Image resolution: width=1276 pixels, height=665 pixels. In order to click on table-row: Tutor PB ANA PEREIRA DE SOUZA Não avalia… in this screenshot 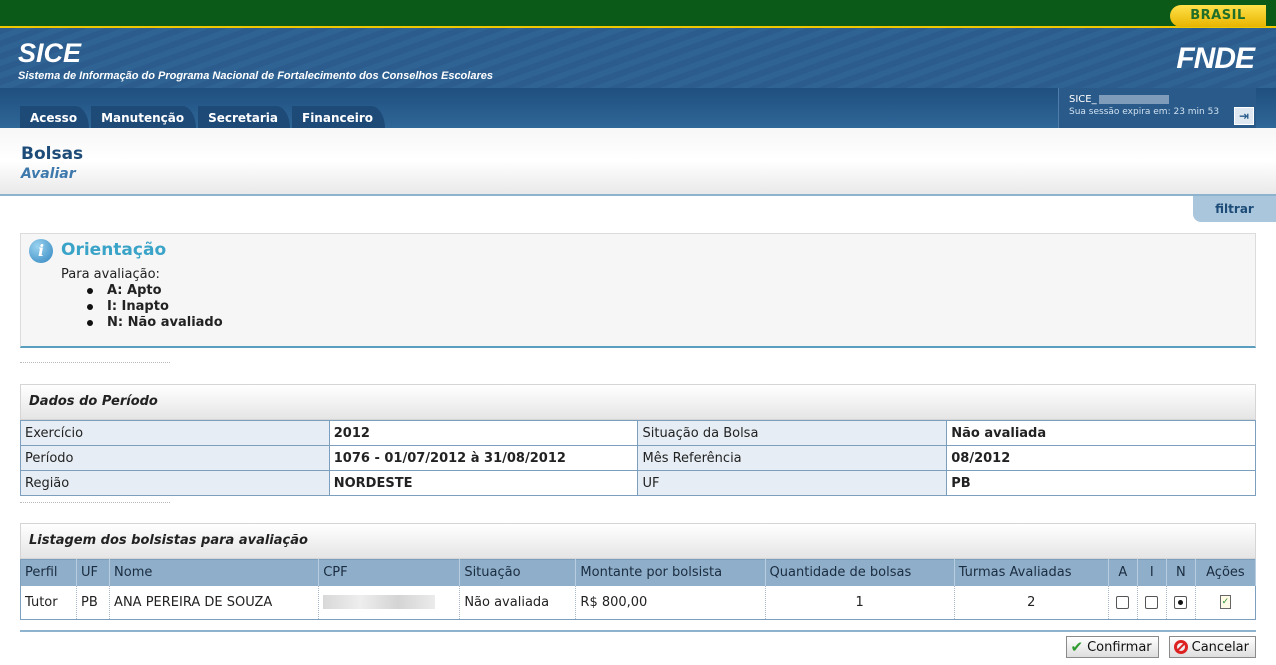, I will do `click(638, 602)`.